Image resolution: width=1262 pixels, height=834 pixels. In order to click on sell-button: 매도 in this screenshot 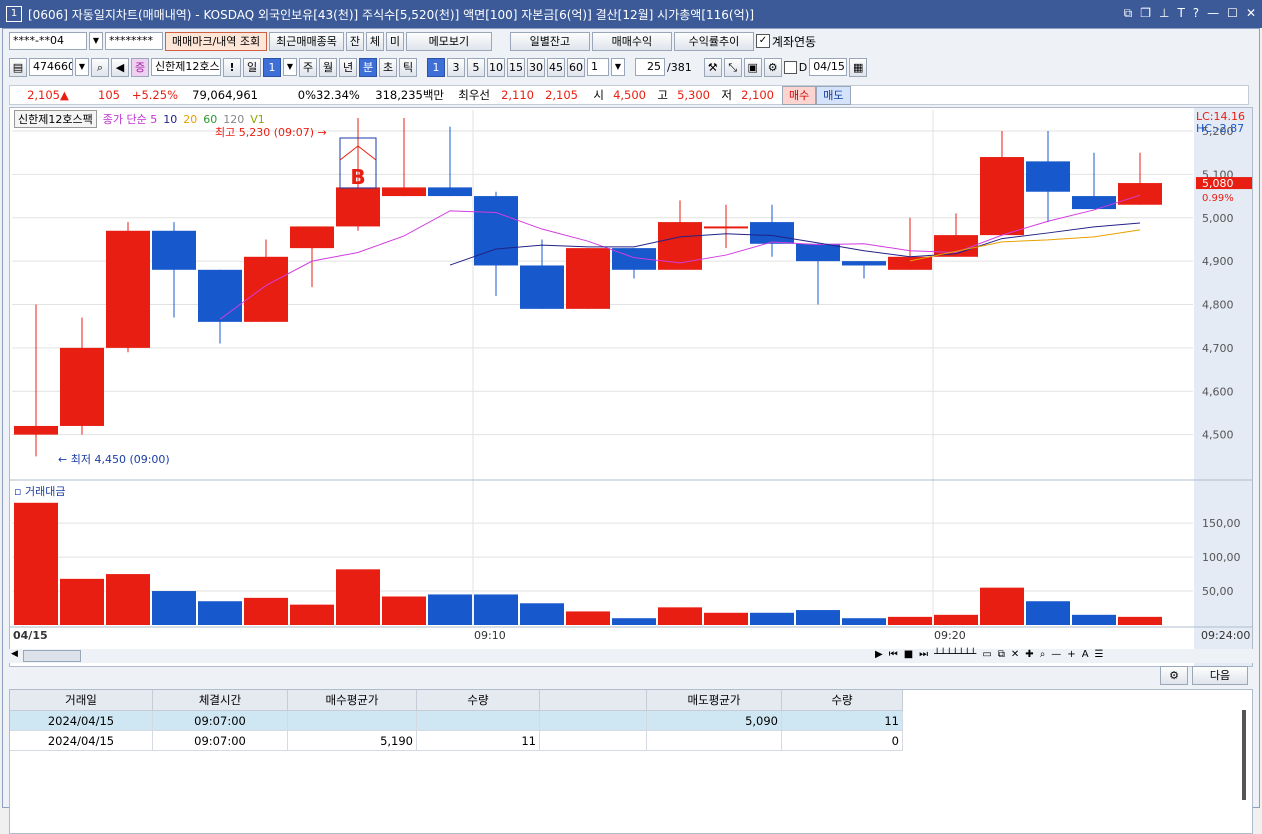, I will do `click(833, 95)`.